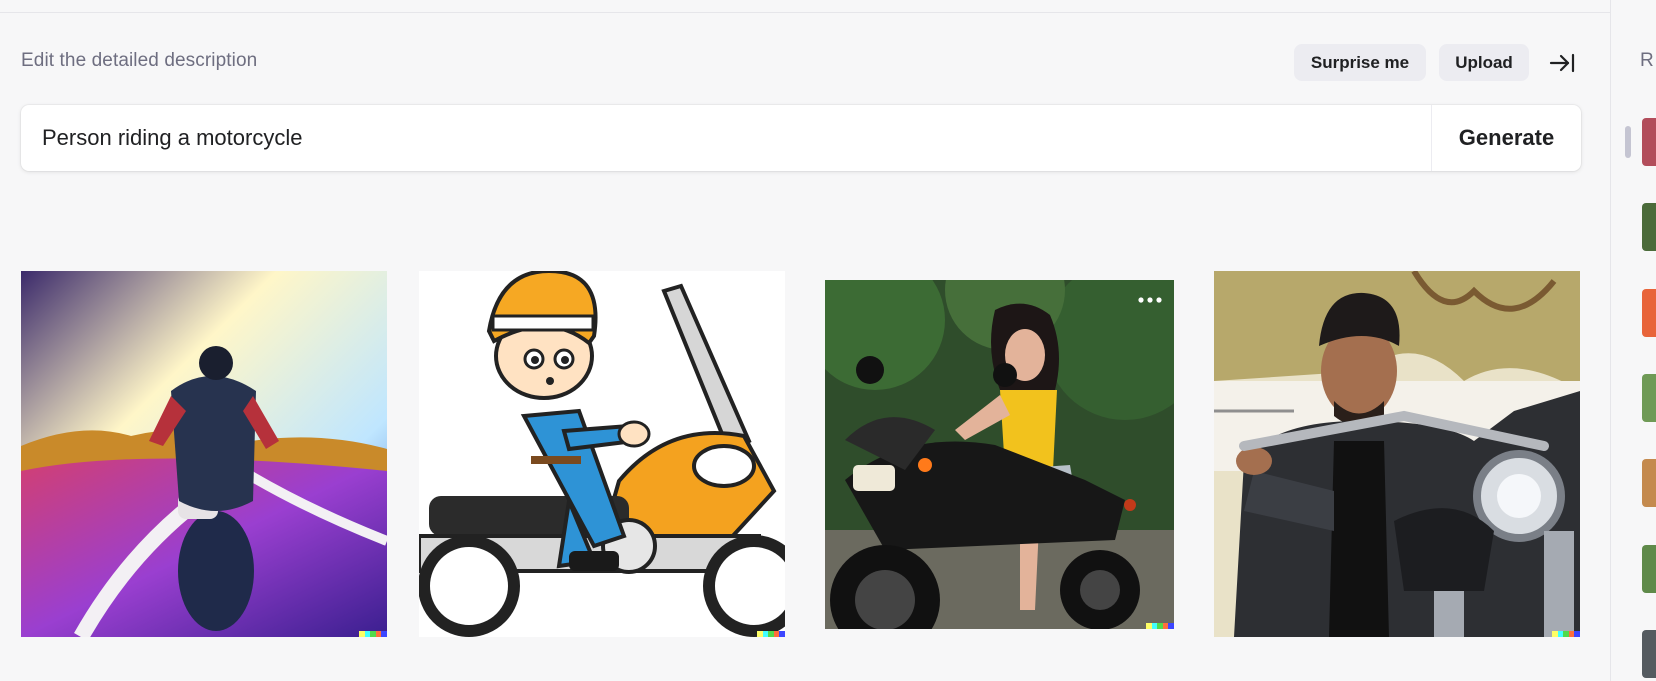 The width and height of the screenshot is (1656, 681). What do you see at coordinates (1150, 300) in the screenshot?
I see `more-horizontal-icon` at bounding box center [1150, 300].